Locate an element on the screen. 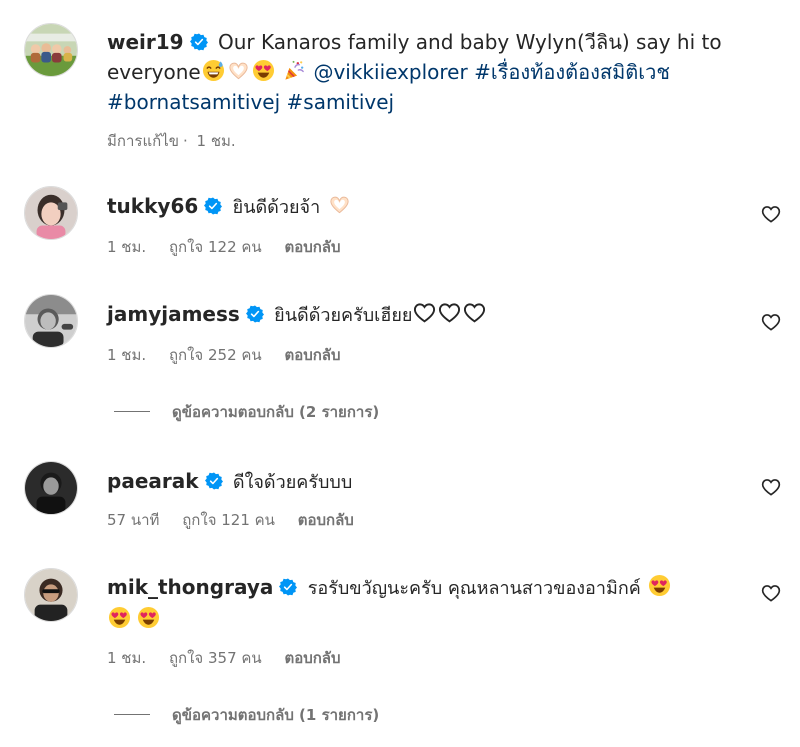 Image resolution: width=800 pixels, height=747 pixels. comment-text: ยินดีด้วยครับเฮียย is located at coordinates (343, 315).